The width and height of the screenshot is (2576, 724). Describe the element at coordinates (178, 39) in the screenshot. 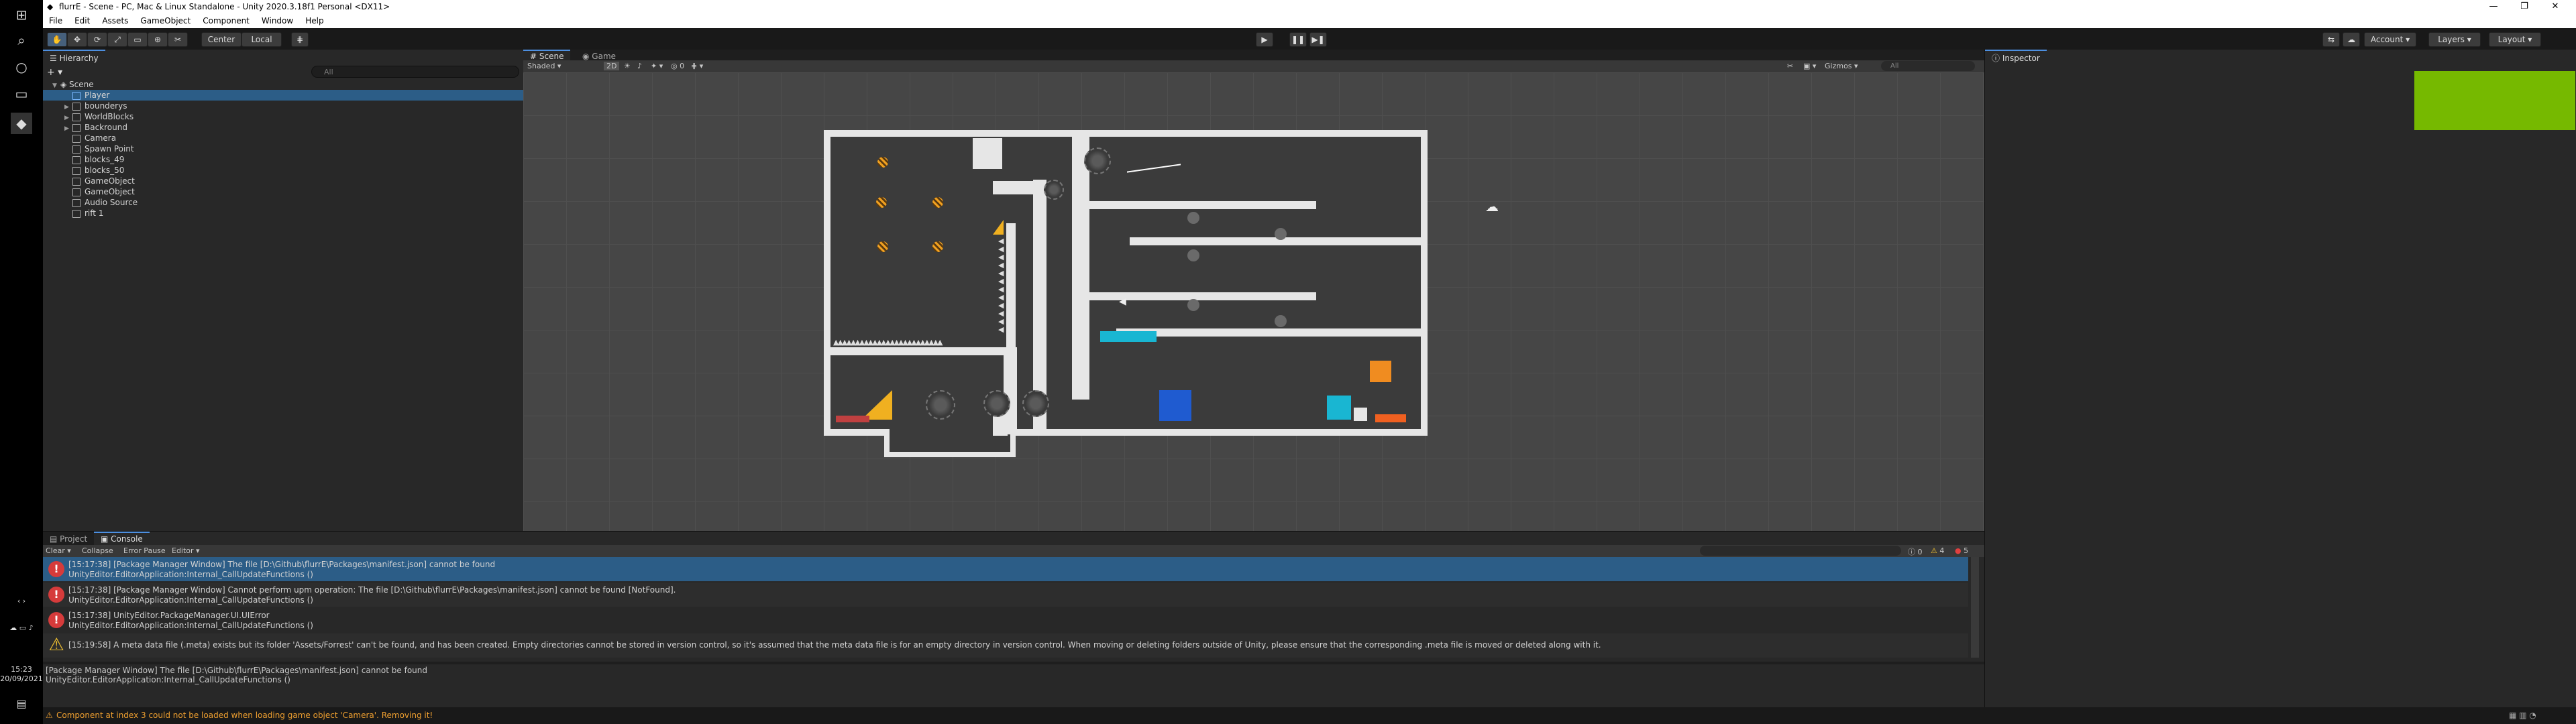

I see `custom-tool-icon: ✂` at that location.